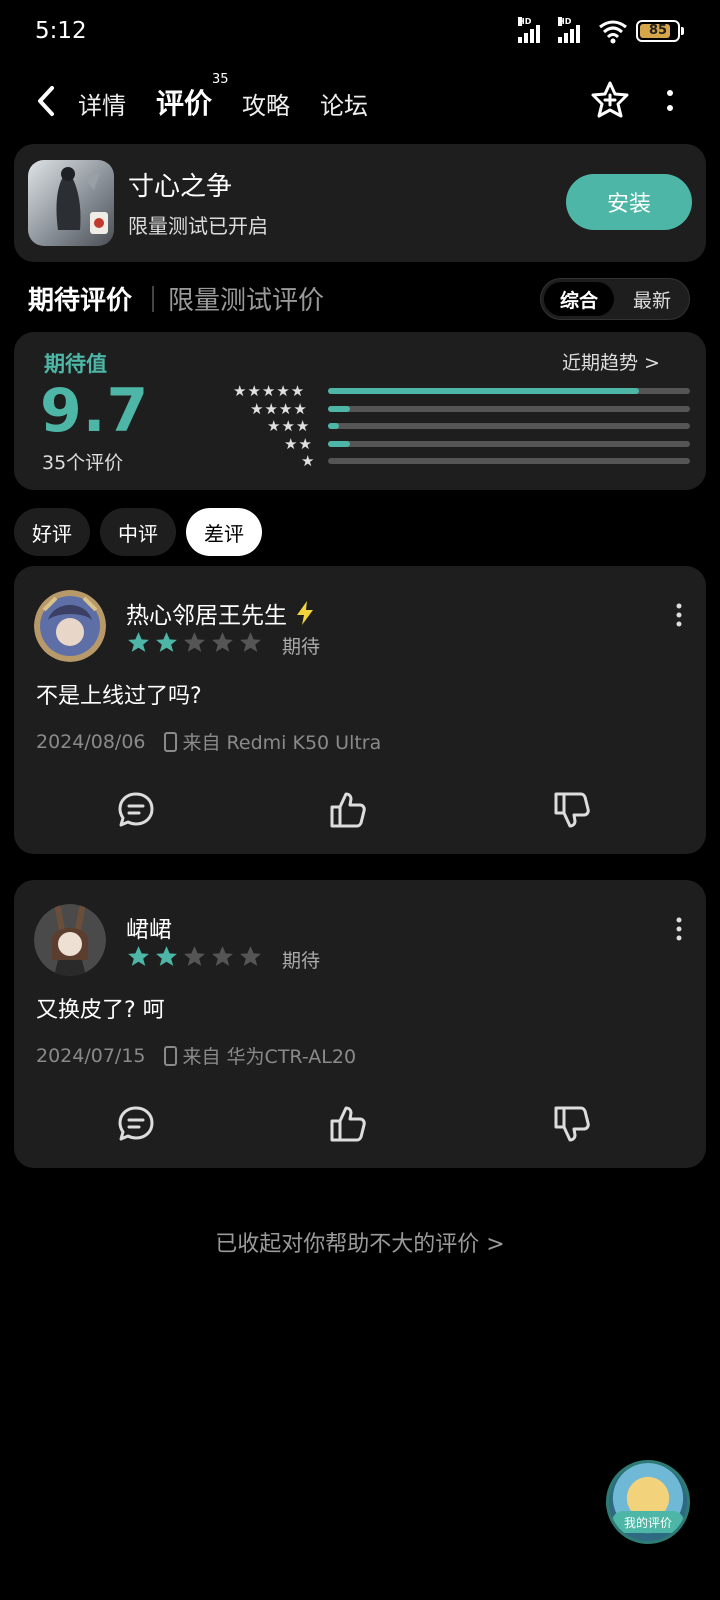 The height and width of the screenshot is (1600, 720). Describe the element at coordinates (344, 103) in the screenshot. I see `tab-forum: 论坛` at that location.